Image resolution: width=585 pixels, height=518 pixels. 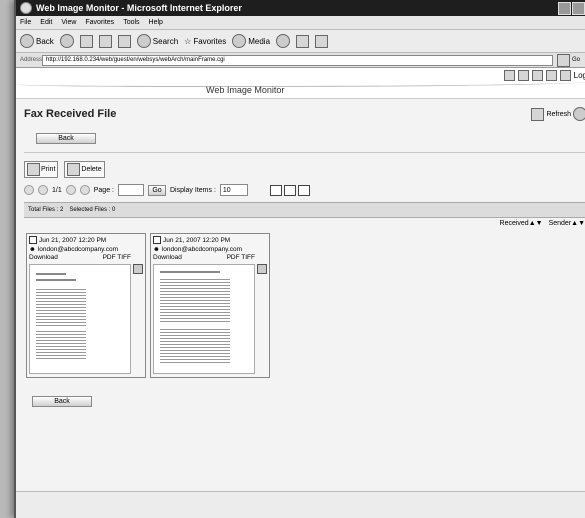 What do you see at coordinates (143, 41) in the screenshot?
I see `search-icon` at bounding box center [143, 41].